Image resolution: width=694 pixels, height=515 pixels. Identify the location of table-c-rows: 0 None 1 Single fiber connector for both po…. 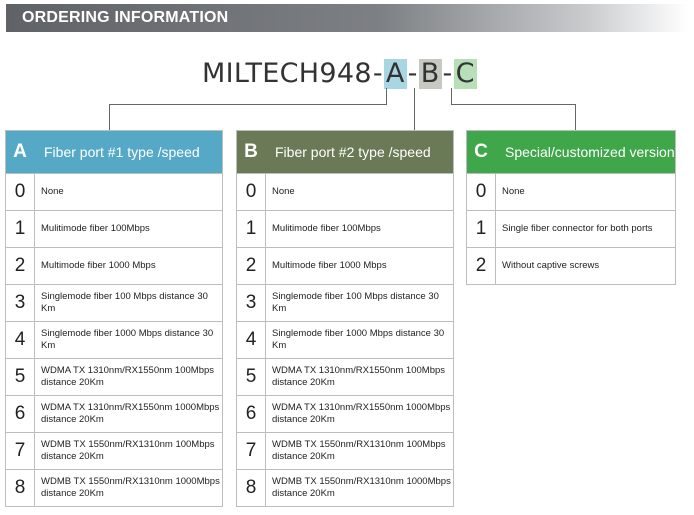
(571, 228).